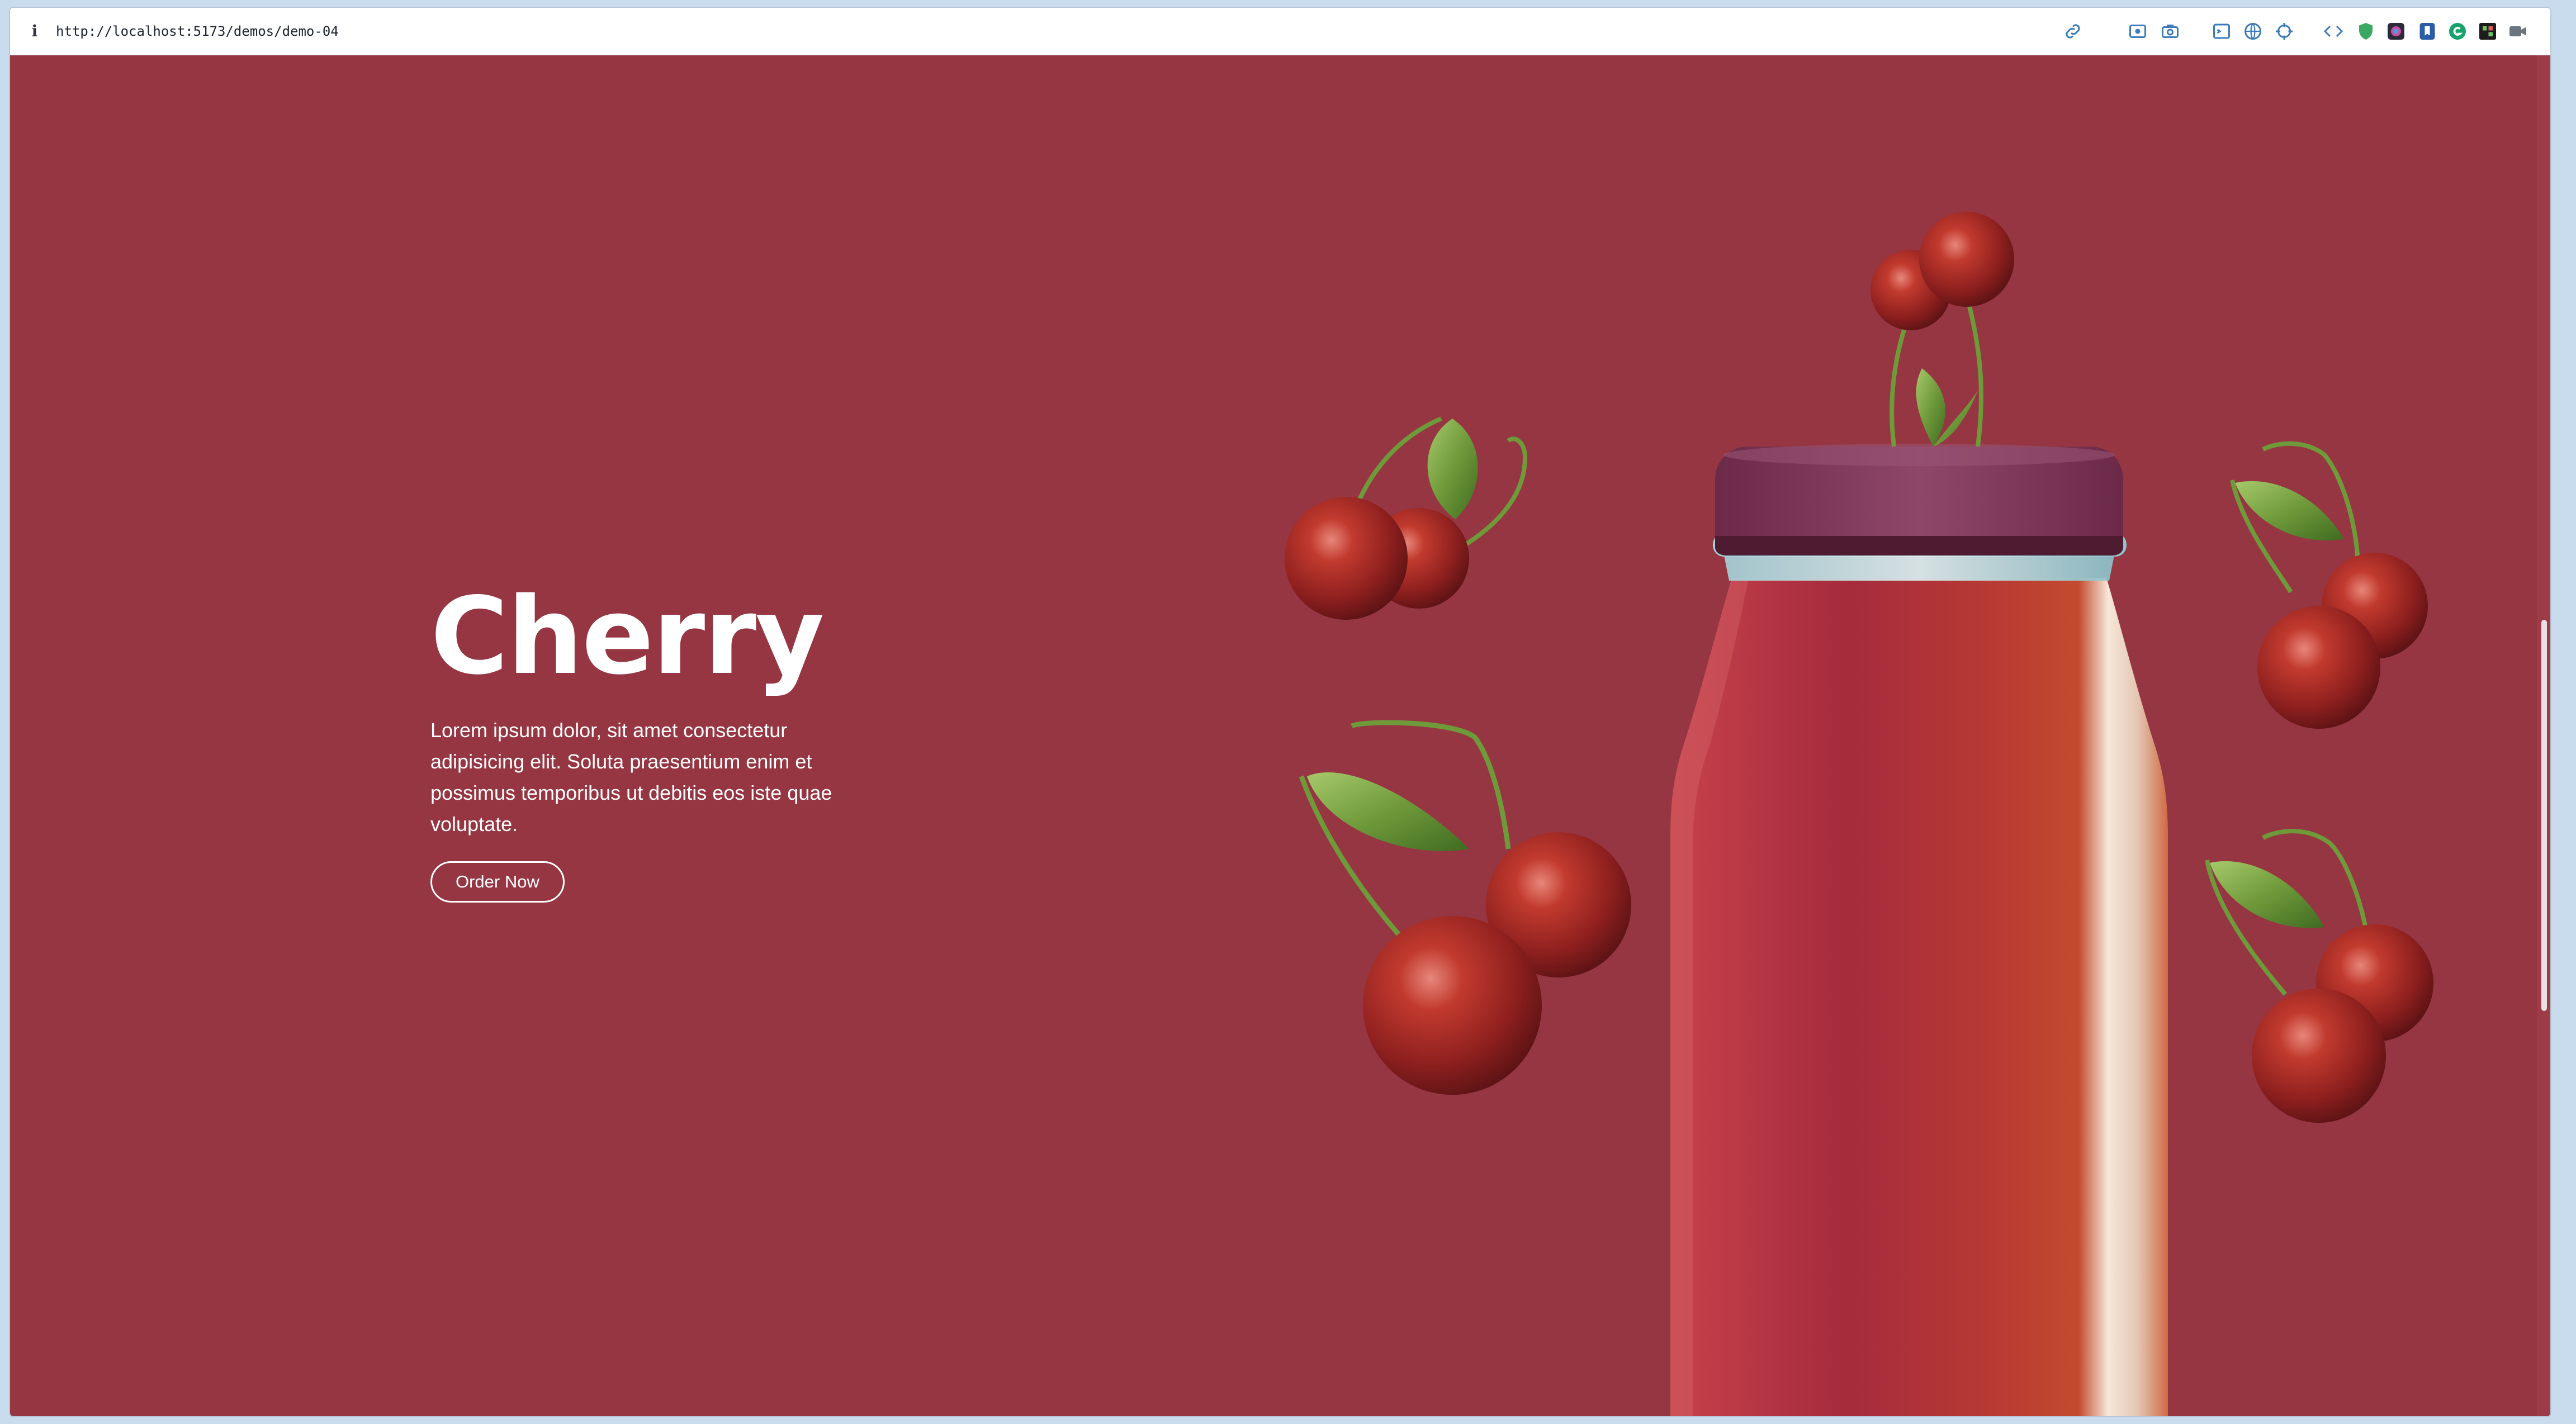 This screenshot has height=1424, width=2576. What do you see at coordinates (2457, 31) in the screenshot?
I see `grammar-icon` at bounding box center [2457, 31].